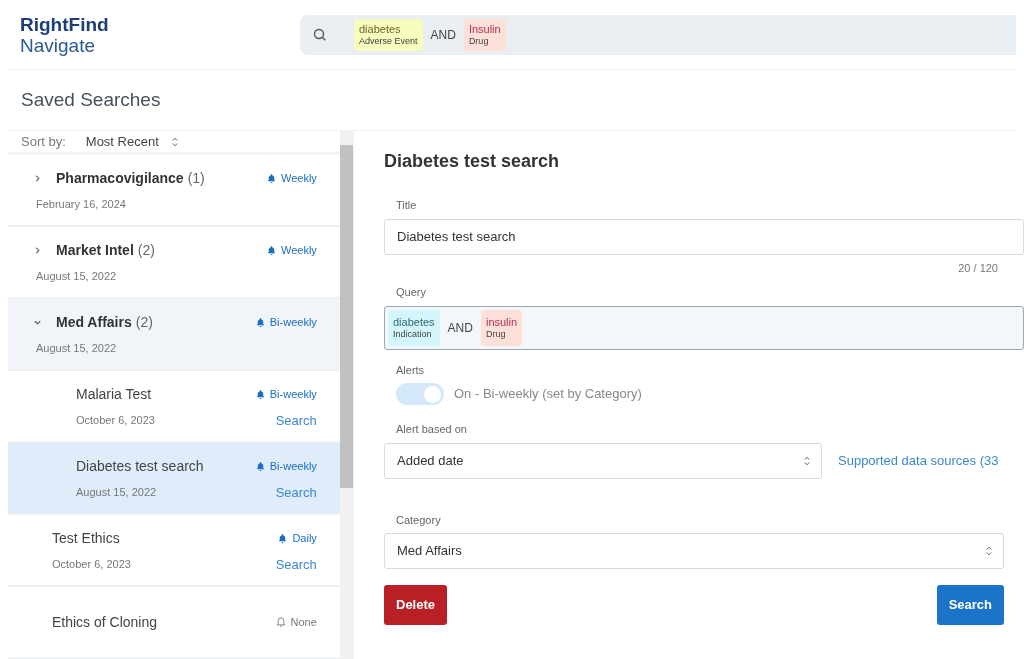  I want to click on term-chip: diabetes Adverse Event, so click(388, 34).